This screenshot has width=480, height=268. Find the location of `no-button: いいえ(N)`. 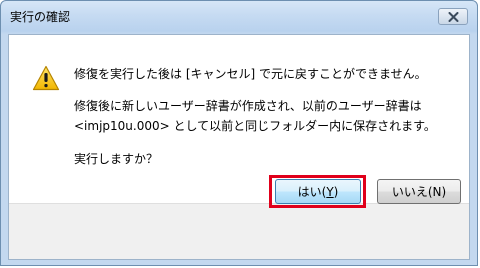

no-button: いいえ(N) is located at coordinates (419, 191).